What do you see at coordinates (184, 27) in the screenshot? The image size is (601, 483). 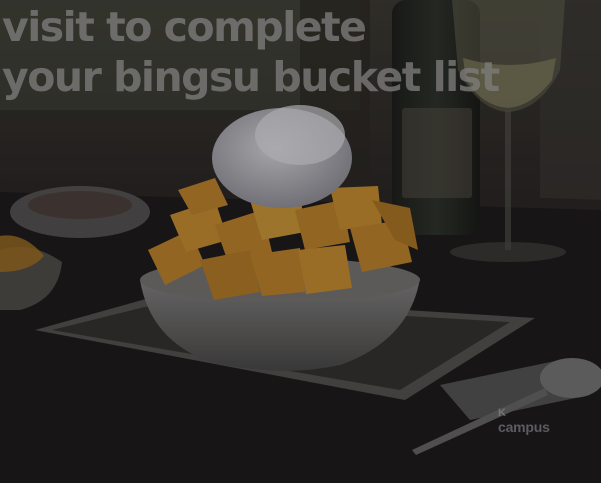 I see `headline-line-1: visit to complete` at bounding box center [184, 27].